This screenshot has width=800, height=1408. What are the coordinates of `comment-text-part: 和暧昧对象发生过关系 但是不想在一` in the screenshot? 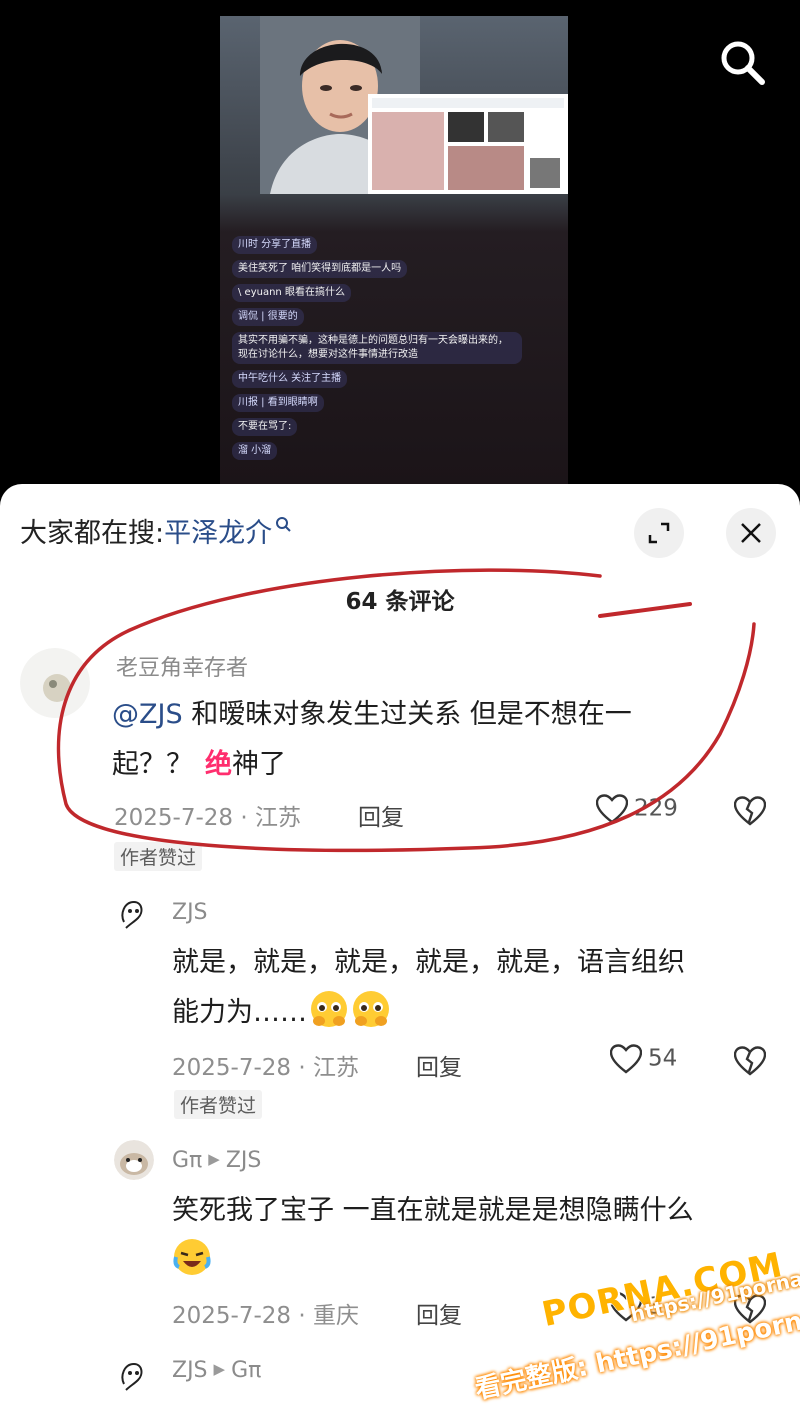 It's located at (407, 714).